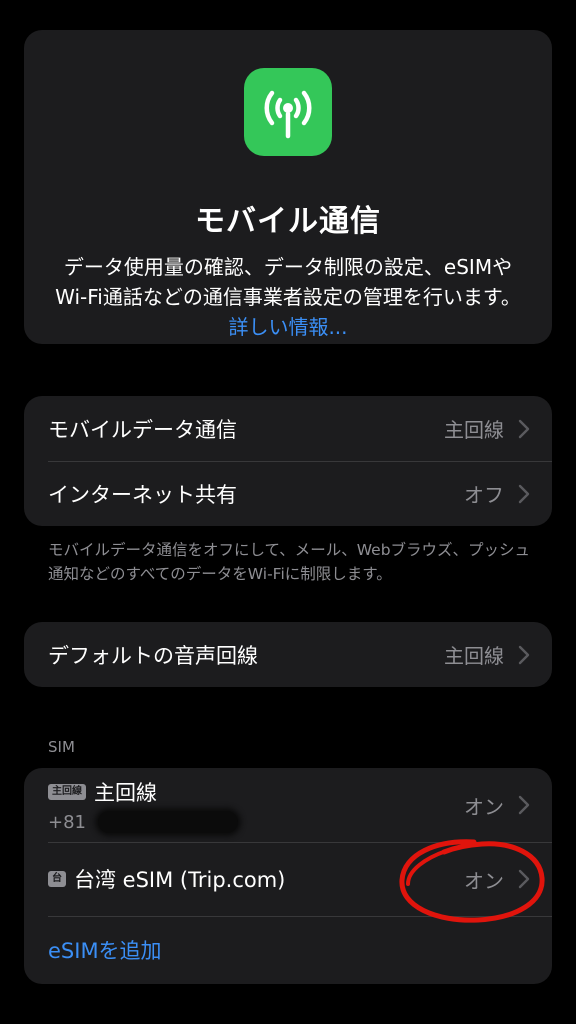 This screenshot has height=1024, width=576. Describe the element at coordinates (180, 880) in the screenshot. I see `sim-name: 台湾 eSIM (Trip.com)` at that location.